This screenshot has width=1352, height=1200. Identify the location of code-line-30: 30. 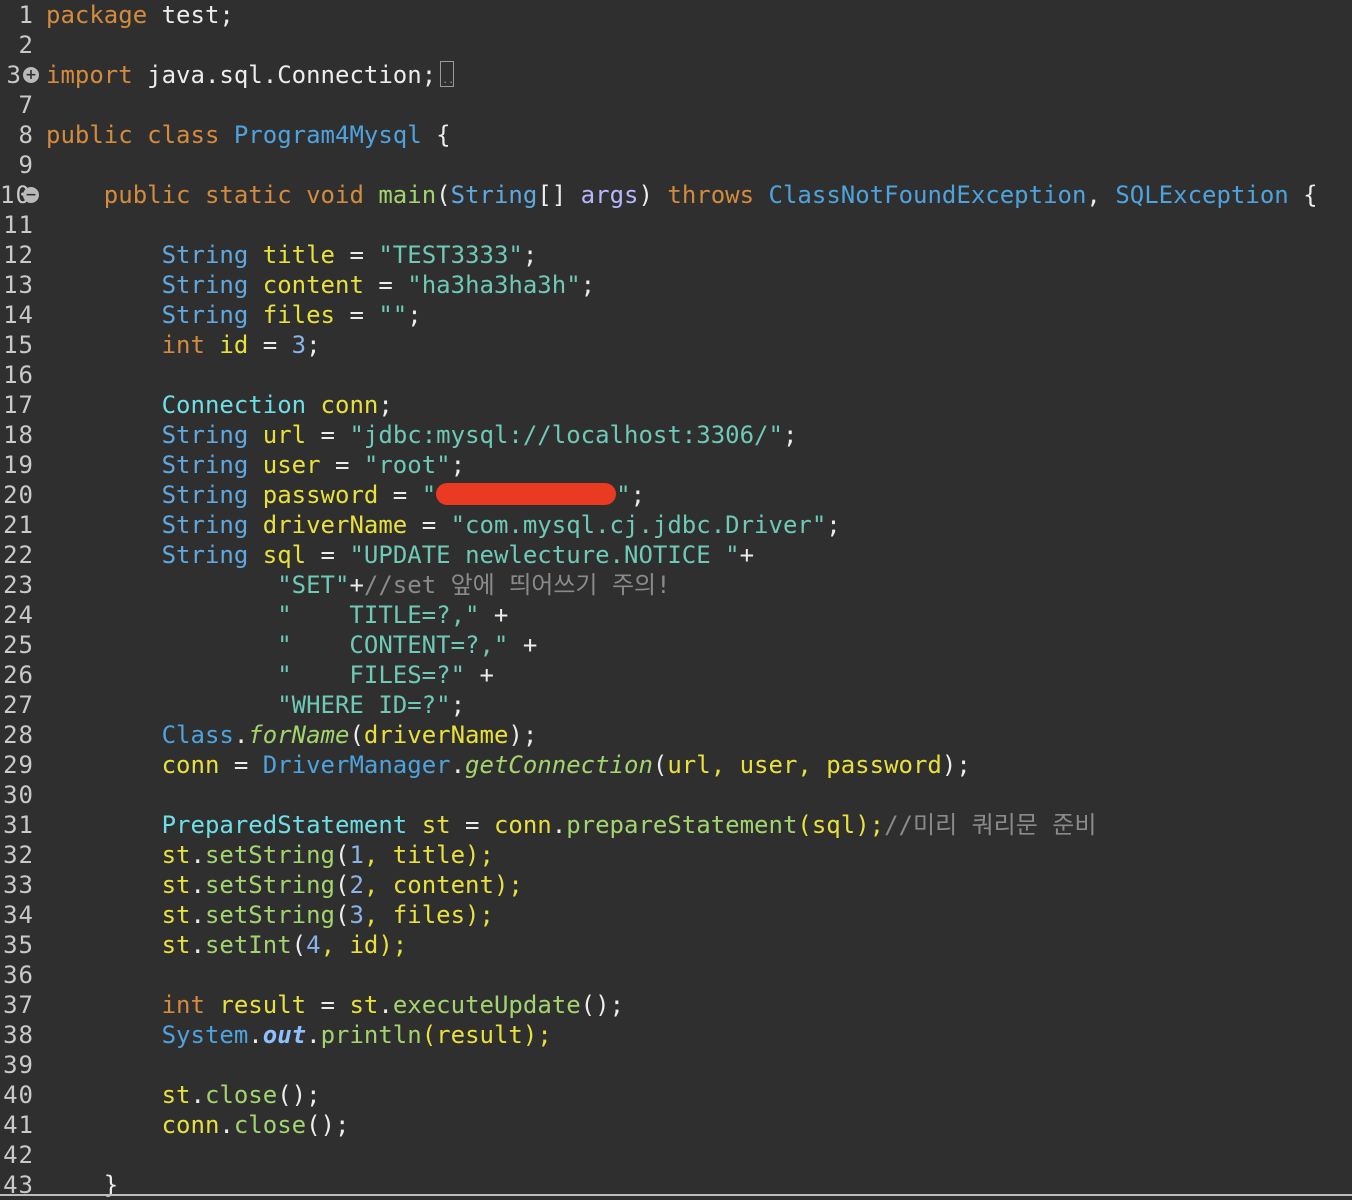
(676, 795).